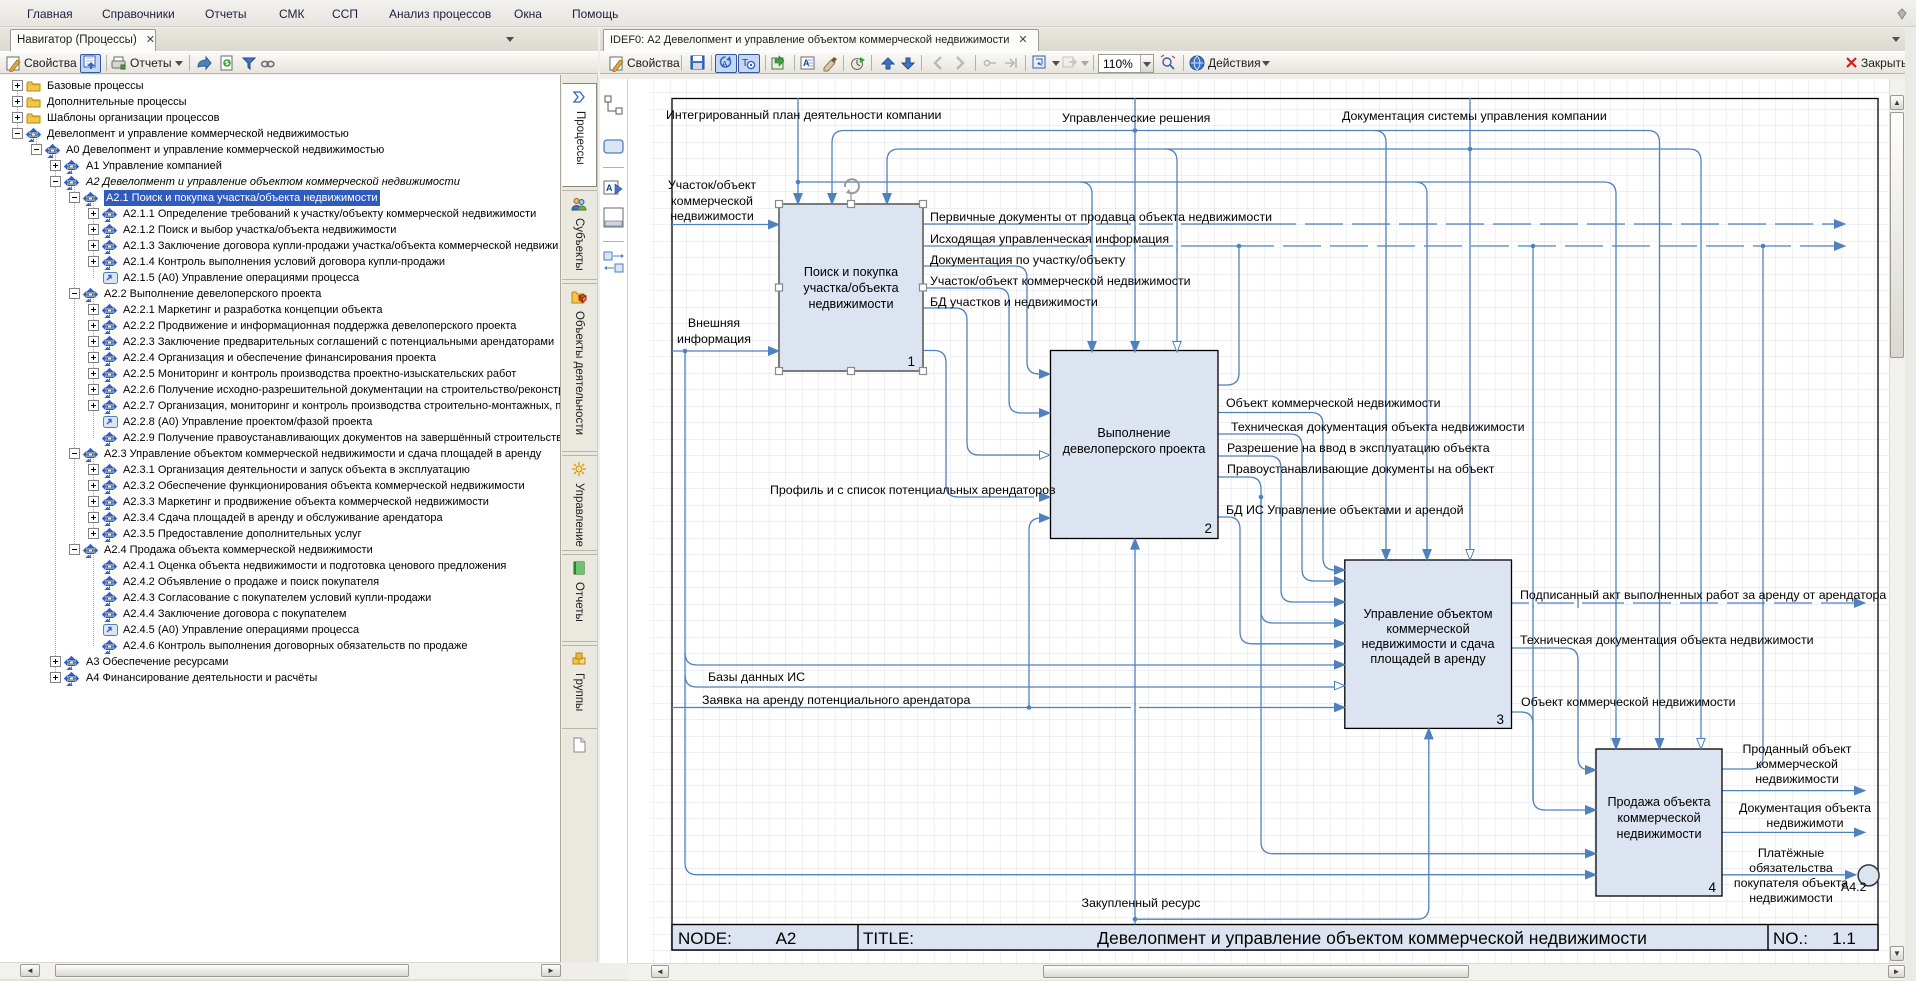  Describe the element at coordinates (851, 272) in the screenshot. I see `svg-text: Поиск и покупка` at that location.